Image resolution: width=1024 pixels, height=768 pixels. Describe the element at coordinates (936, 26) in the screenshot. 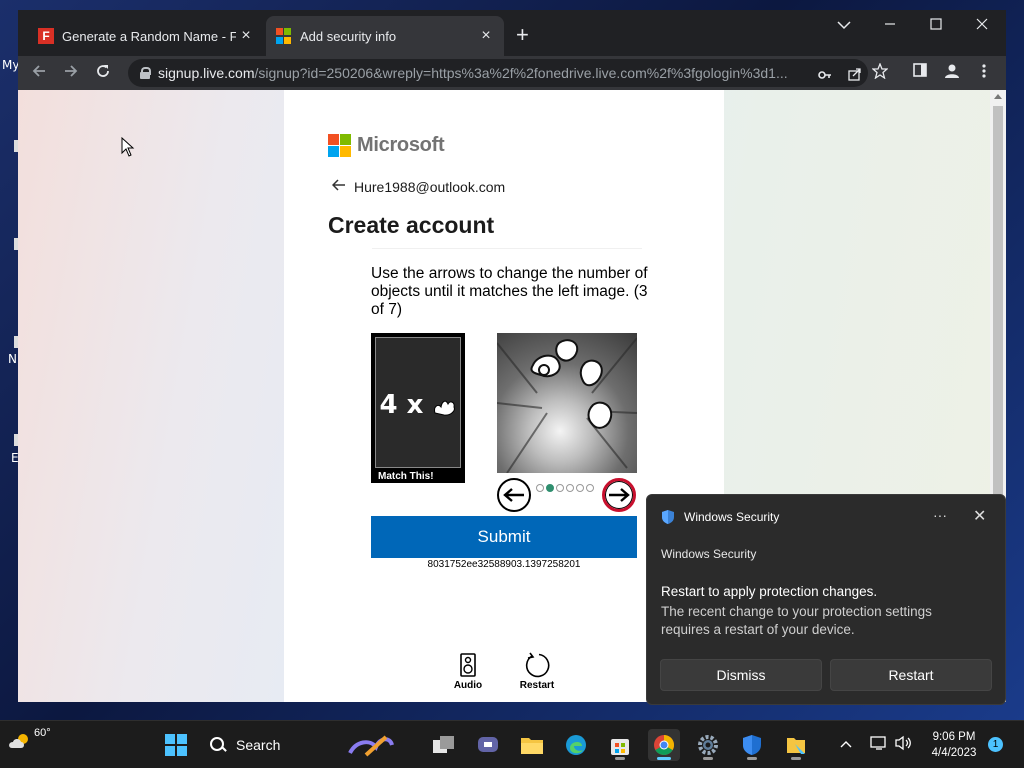

I see `maximize-button` at that location.